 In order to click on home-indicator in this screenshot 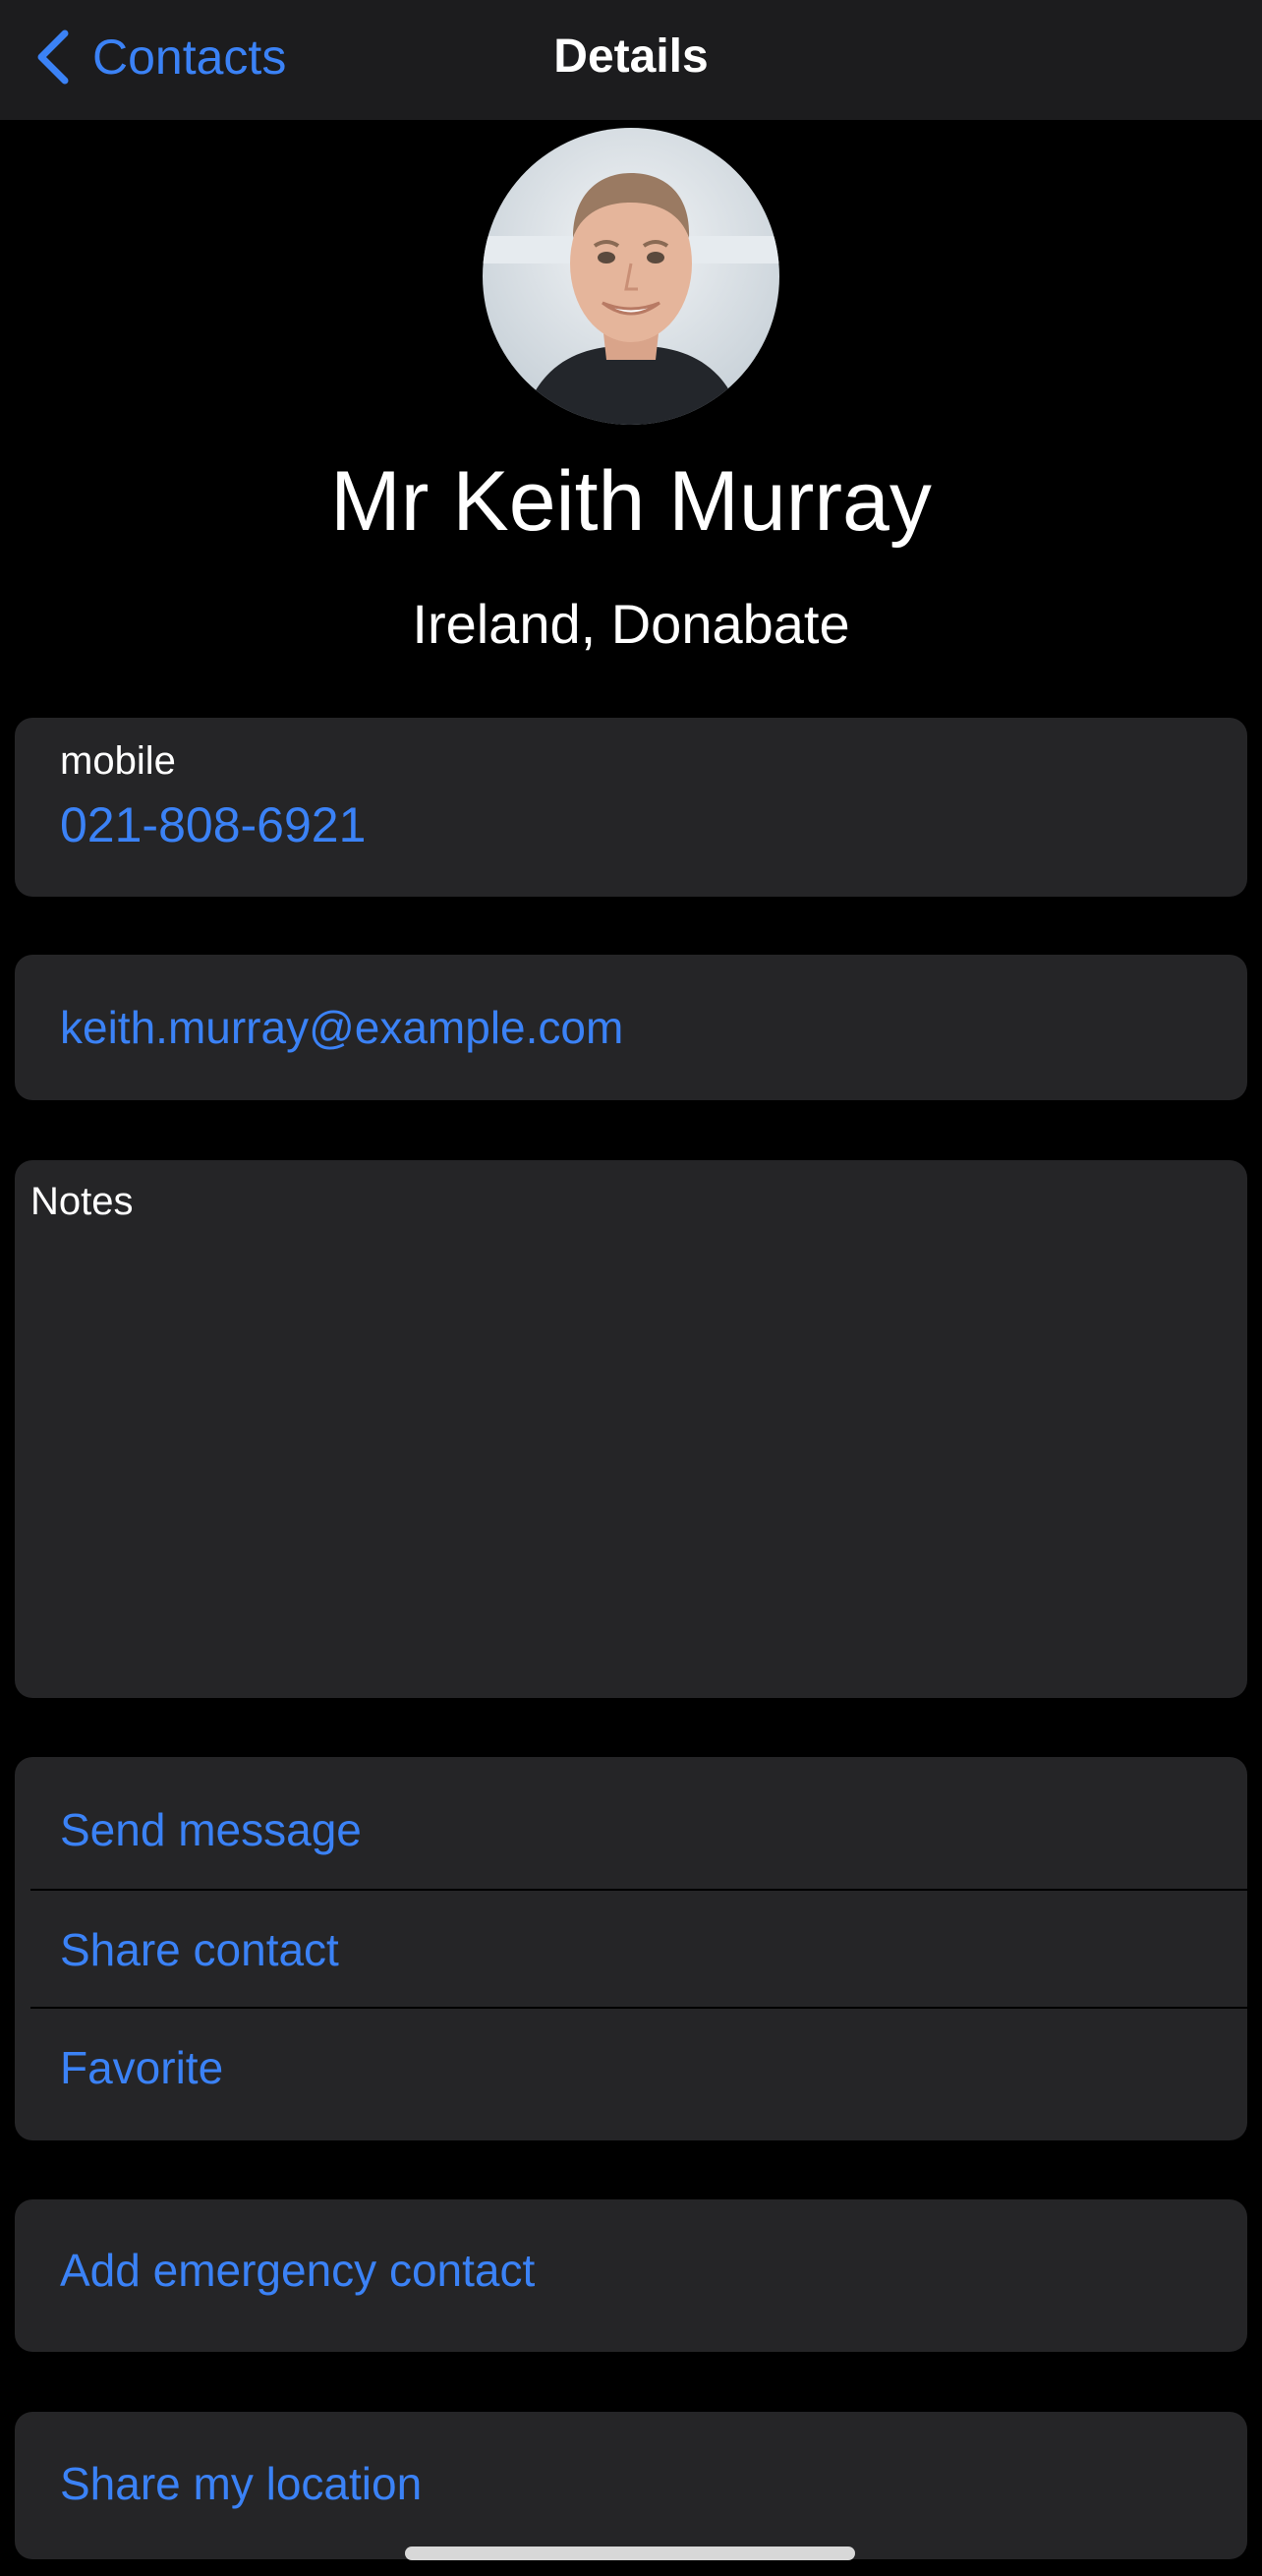, I will do `click(630, 2553)`.